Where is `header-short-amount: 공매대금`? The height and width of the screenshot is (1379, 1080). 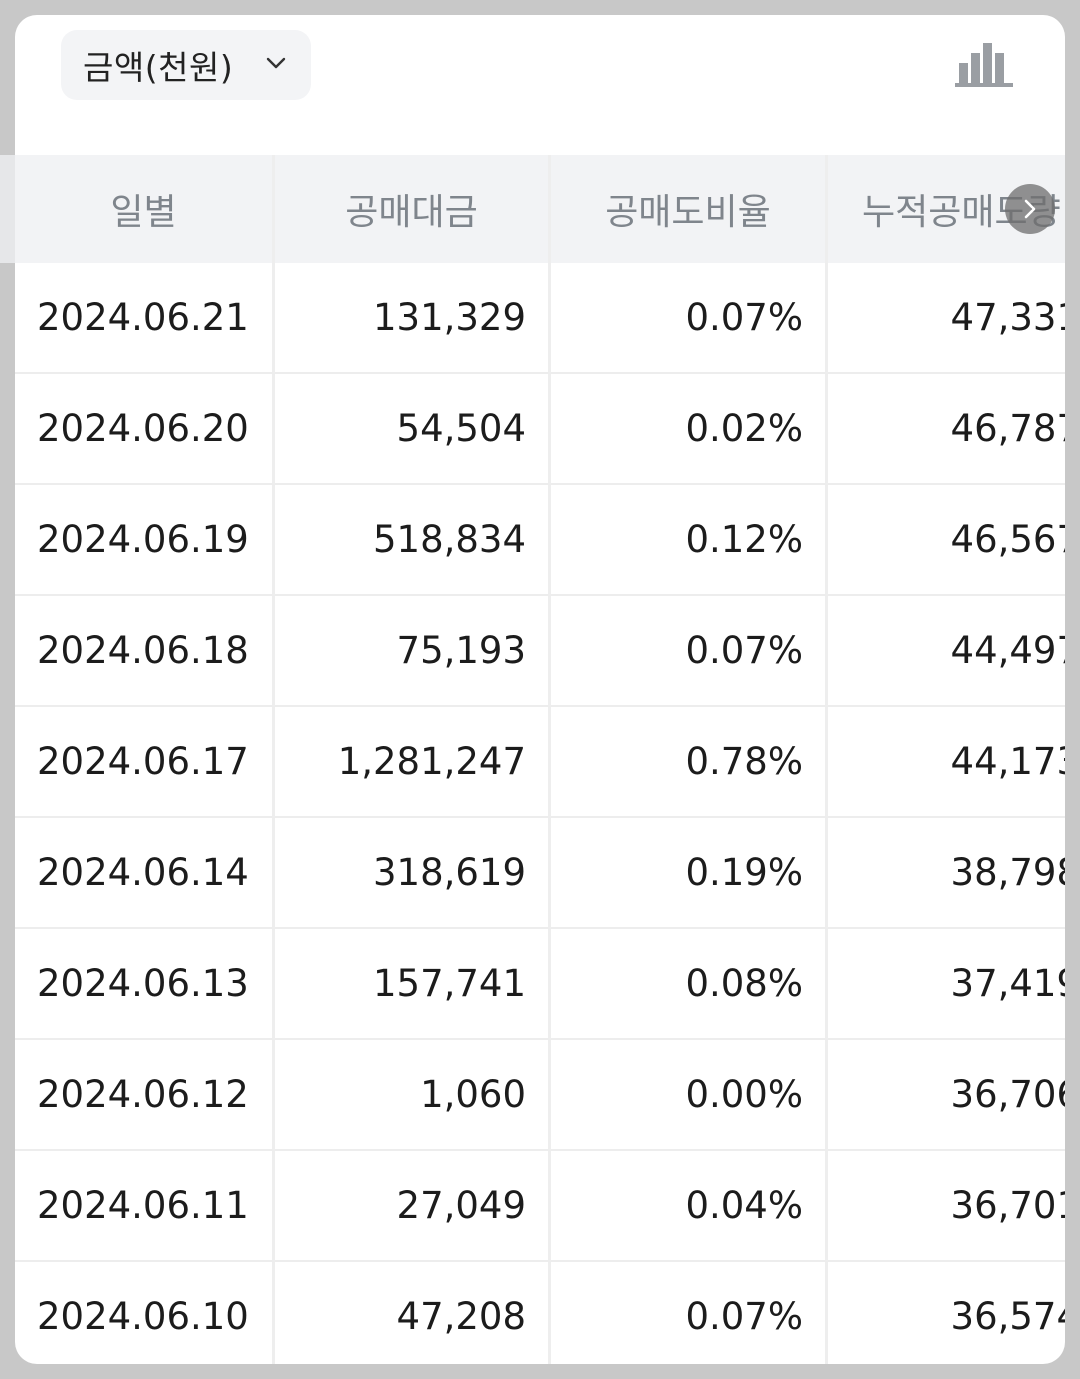
header-short-amount: 공매대금 is located at coordinates (413, 209).